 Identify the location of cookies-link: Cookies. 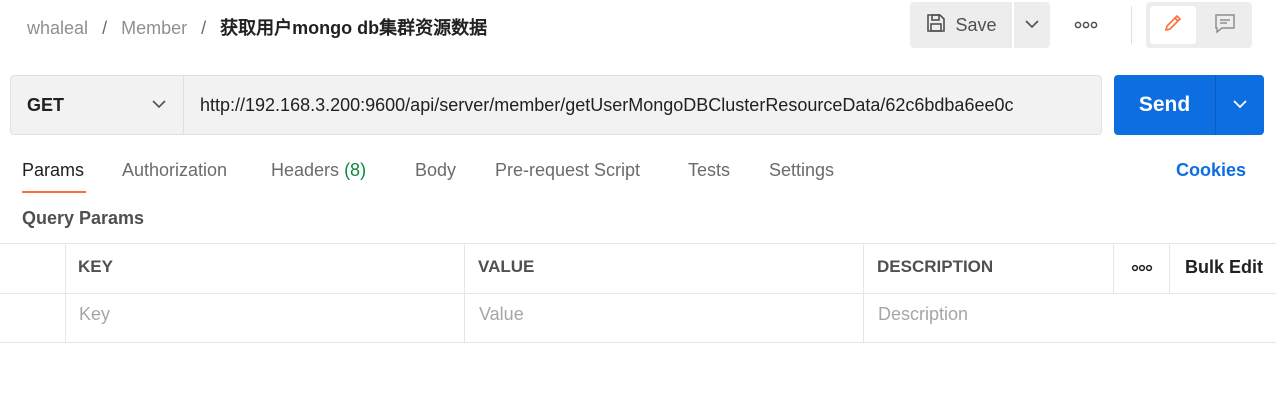
(1211, 170).